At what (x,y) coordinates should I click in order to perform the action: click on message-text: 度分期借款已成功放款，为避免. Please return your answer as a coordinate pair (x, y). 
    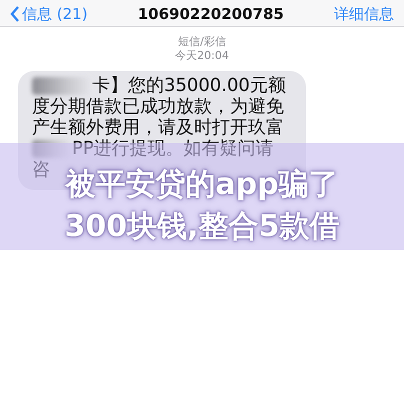
    Looking at the image, I should click on (158, 106).